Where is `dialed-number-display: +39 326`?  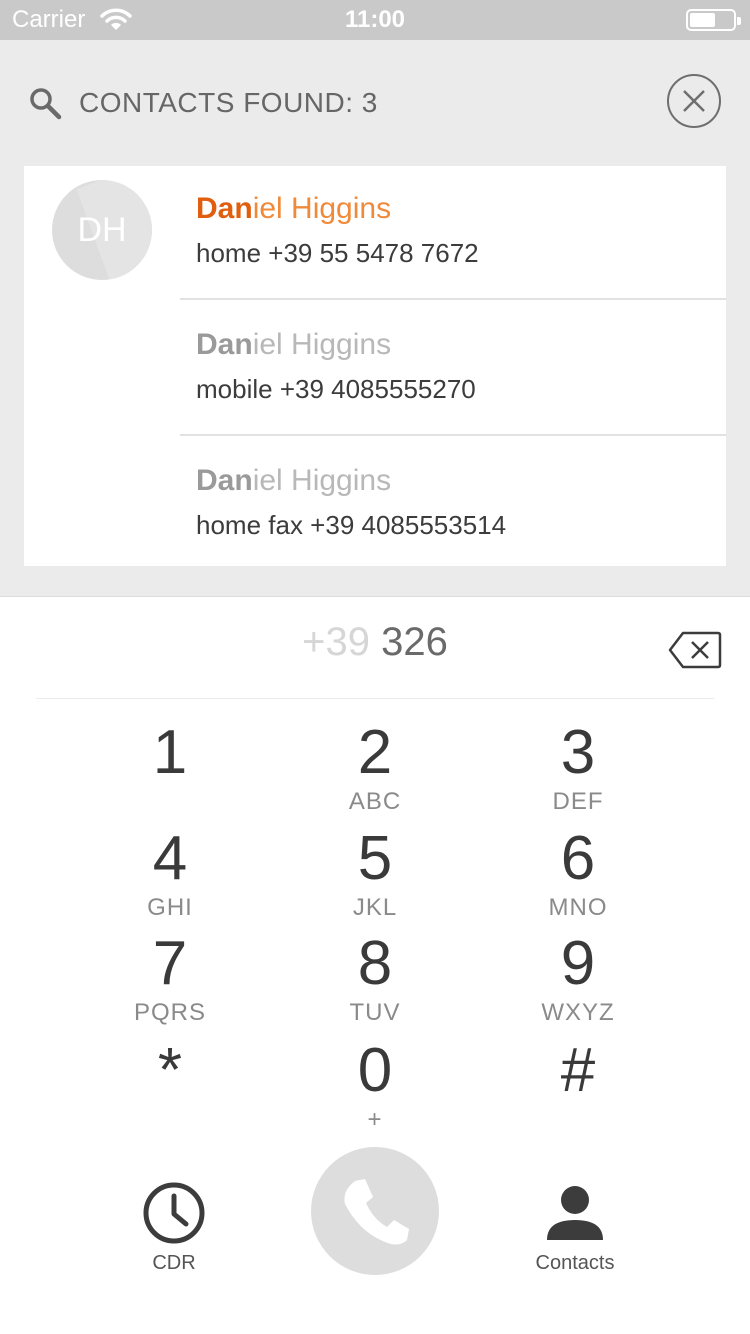 dialed-number-display: +39 326 is located at coordinates (375, 642).